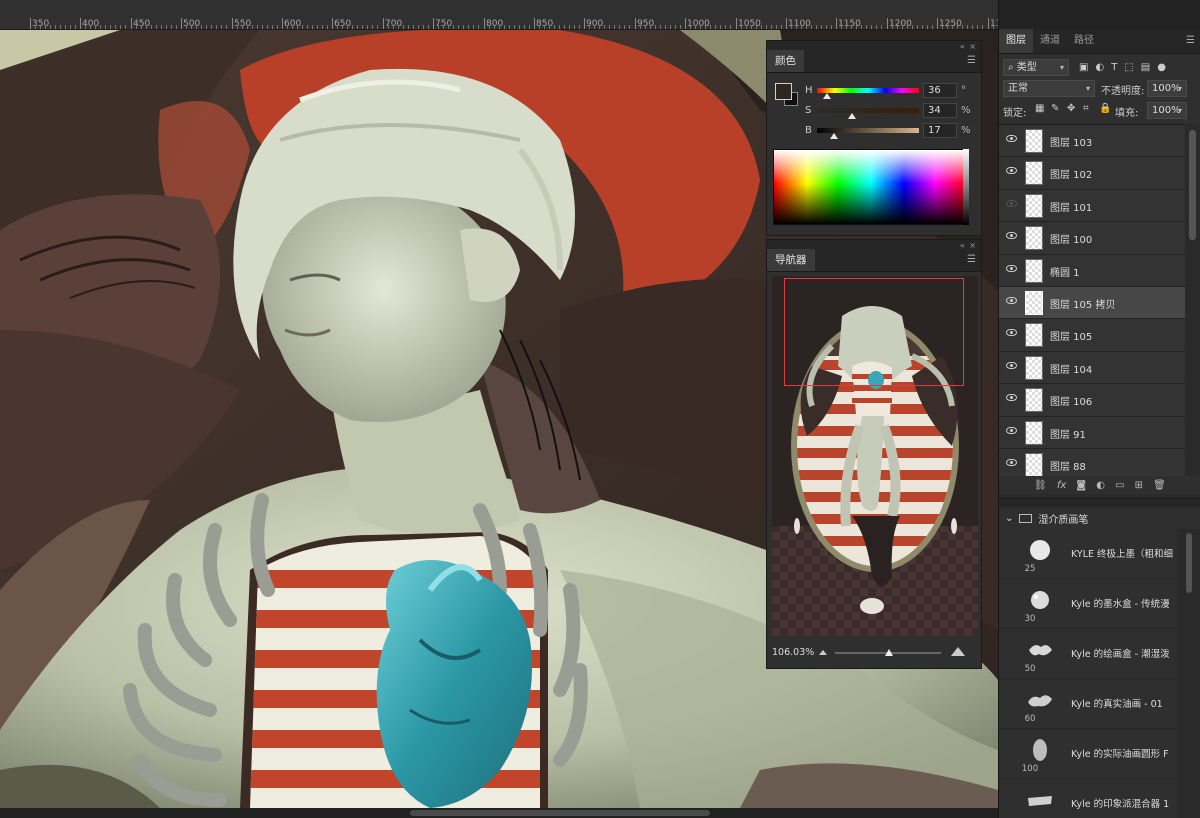 This screenshot has width=1200, height=818. I want to click on trash-icon: 🗑, so click(1159, 485).